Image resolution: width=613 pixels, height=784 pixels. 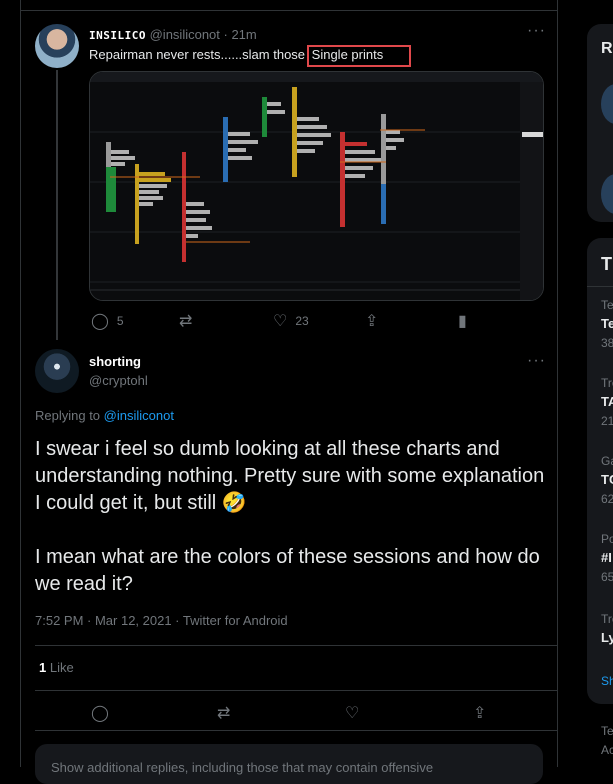 What do you see at coordinates (607, 305) in the screenshot?
I see `trend-context: Te` at bounding box center [607, 305].